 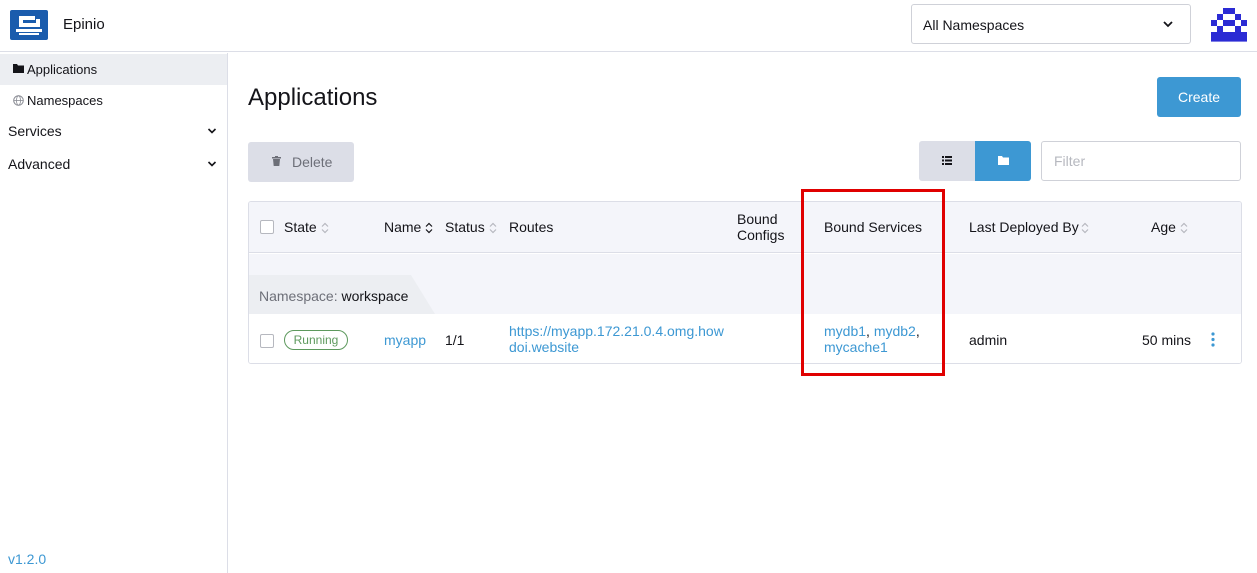 I want to click on select-all-checkbox, so click(x=267, y=227).